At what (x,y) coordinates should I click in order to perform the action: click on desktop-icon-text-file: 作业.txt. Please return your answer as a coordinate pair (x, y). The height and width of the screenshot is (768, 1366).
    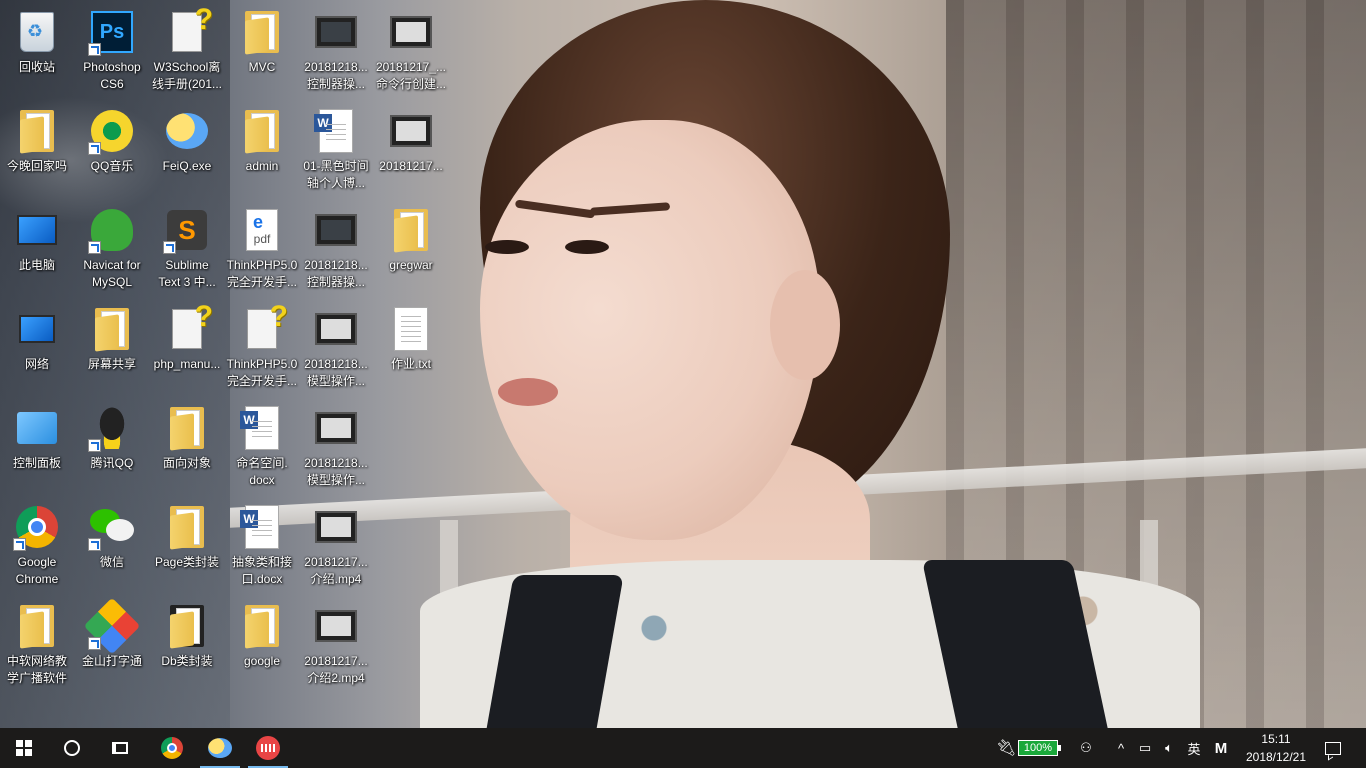
    Looking at the image, I should click on (411, 349).